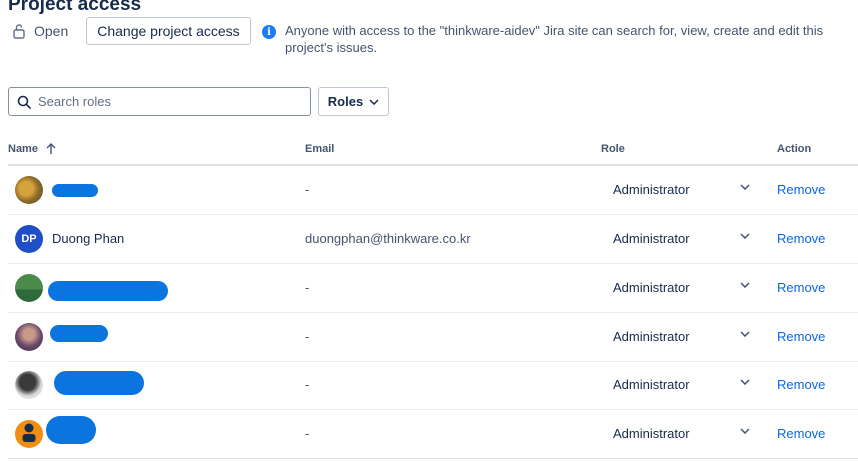 This screenshot has width=858, height=471. What do you see at coordinates (433, 153) in the screenshot?
I see `table-header: Name Email Role Action` at bounding box center [433, 153].